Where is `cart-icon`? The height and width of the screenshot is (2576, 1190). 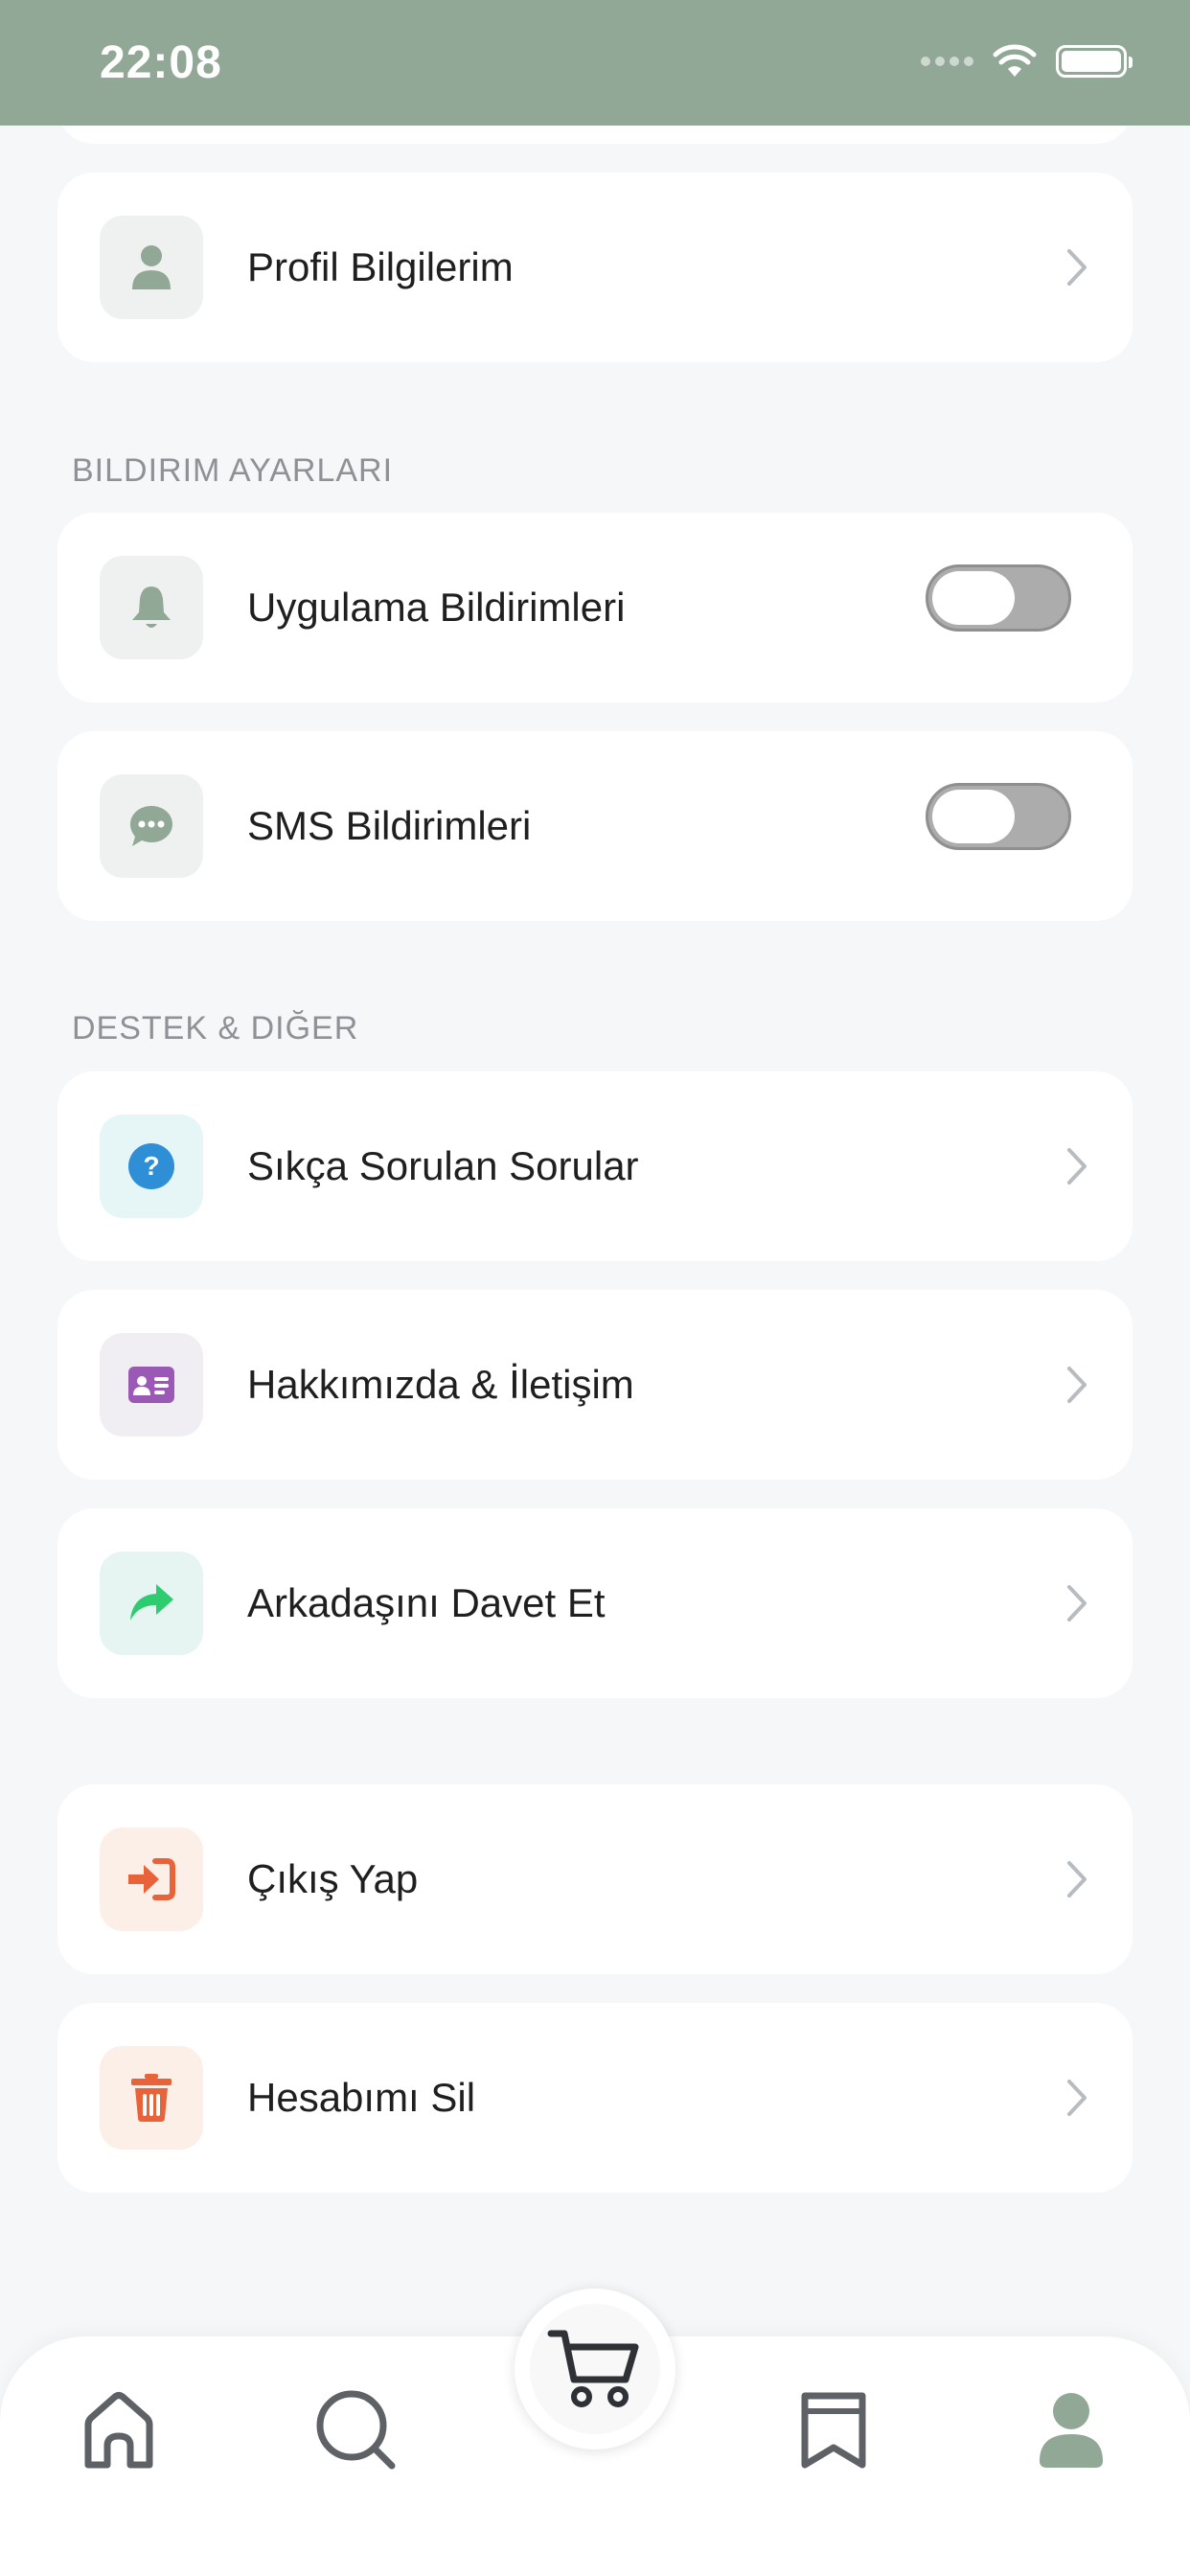 cart-icon is located at coordinates (593, 2368).